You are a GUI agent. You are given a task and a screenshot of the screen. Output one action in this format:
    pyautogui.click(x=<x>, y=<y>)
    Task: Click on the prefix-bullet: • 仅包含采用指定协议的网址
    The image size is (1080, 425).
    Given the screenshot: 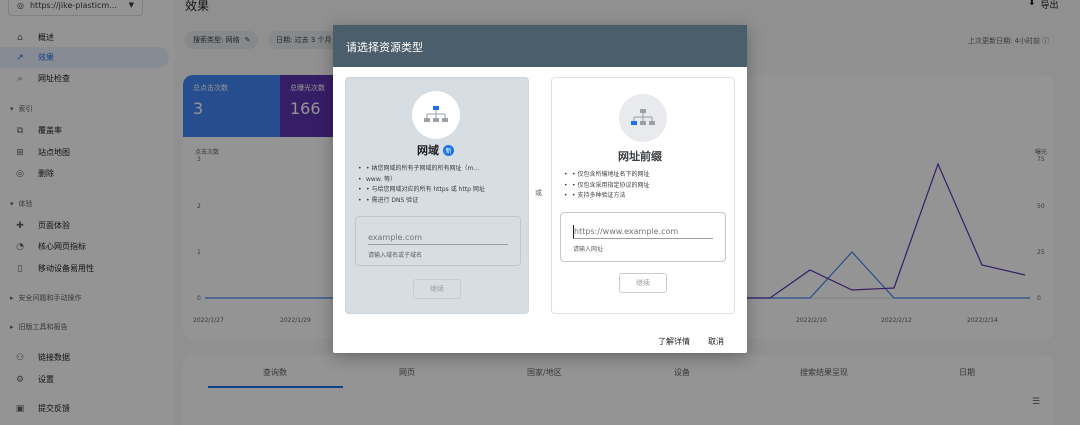 What is the action you would take?
    pyautogui.click(x=646, y=186)
    